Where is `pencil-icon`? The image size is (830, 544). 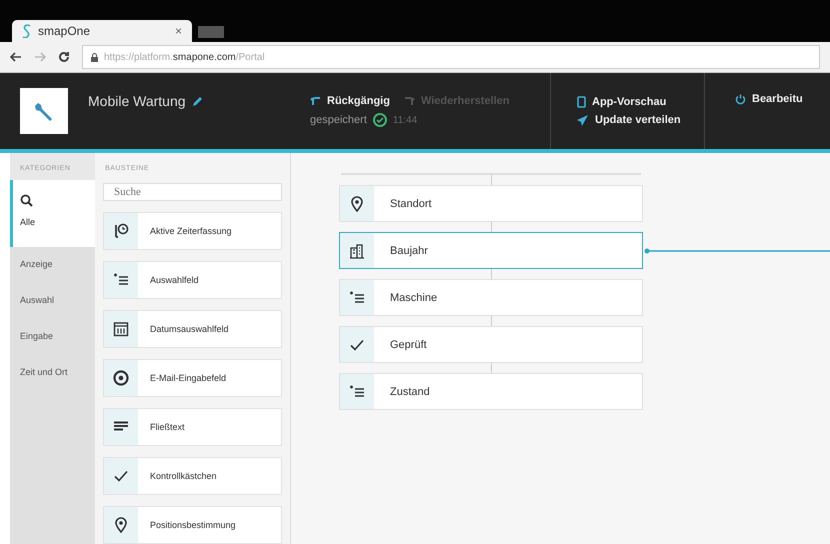 pencil-icon is located at coordinates (197, 101).